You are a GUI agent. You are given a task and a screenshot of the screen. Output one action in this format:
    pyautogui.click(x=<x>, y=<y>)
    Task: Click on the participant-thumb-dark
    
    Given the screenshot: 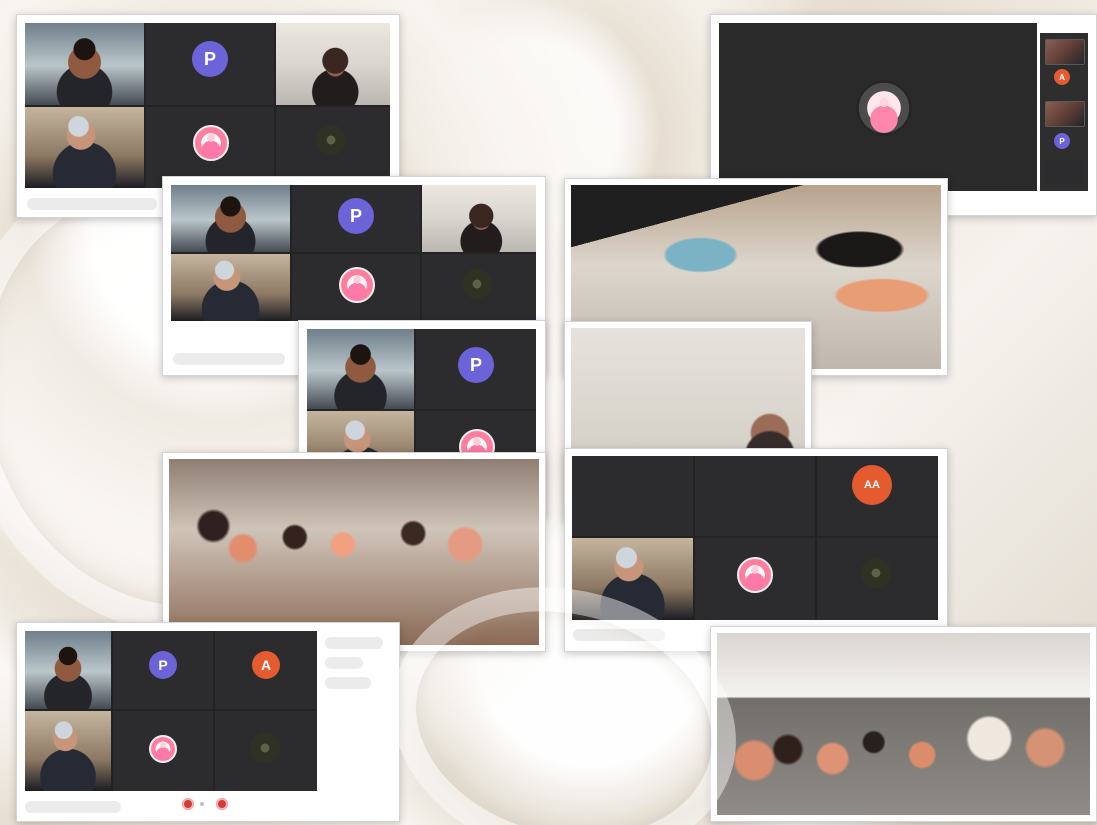 What is the action you would take?
    pyautogui.click(x=1064, y=172)
    